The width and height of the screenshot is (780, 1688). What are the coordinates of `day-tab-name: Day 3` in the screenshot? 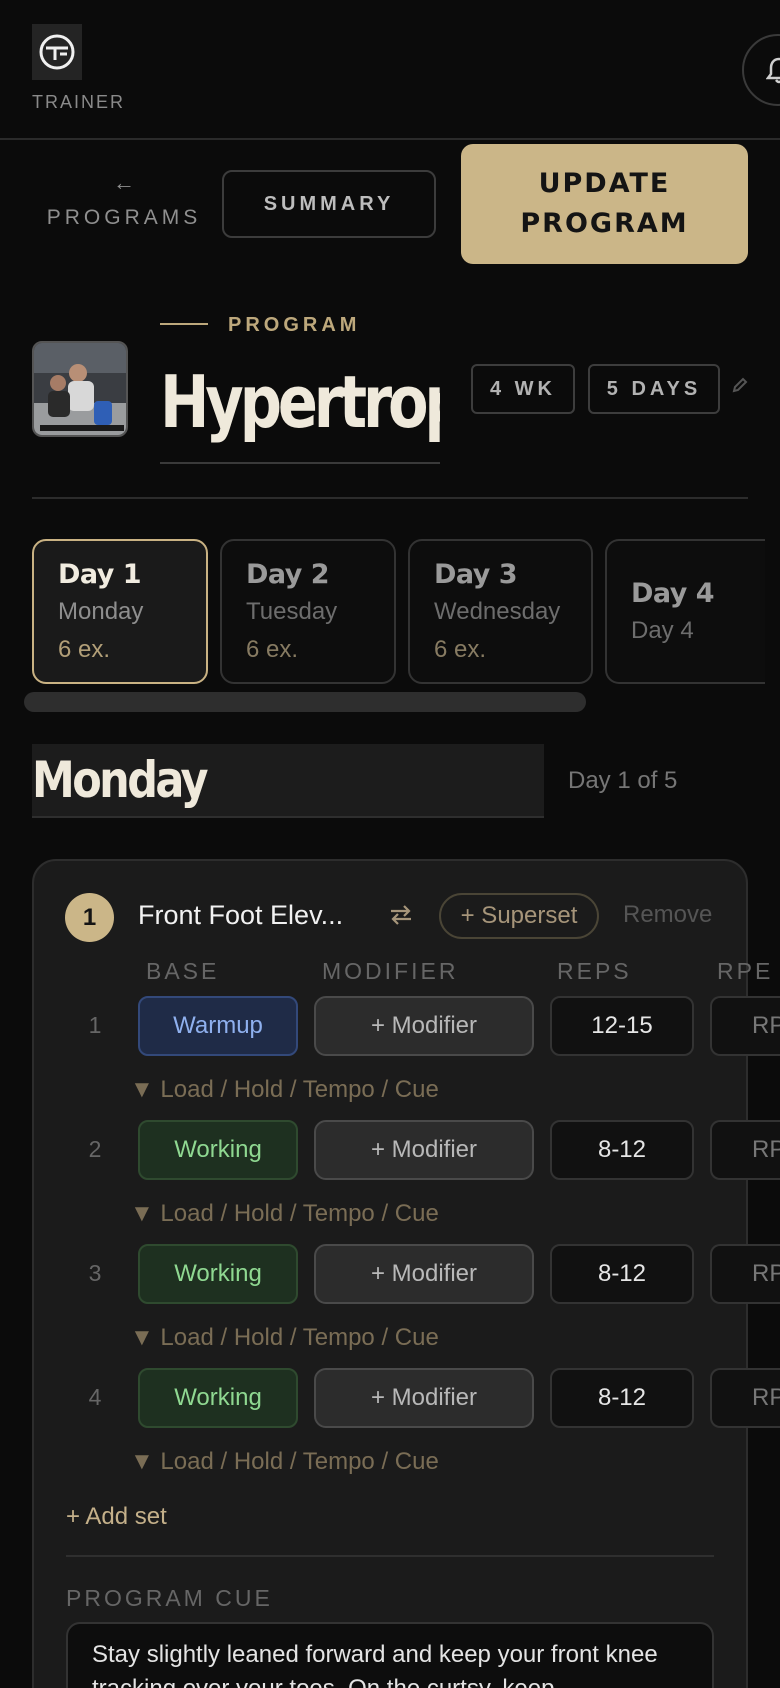 It's located at (476, 574).